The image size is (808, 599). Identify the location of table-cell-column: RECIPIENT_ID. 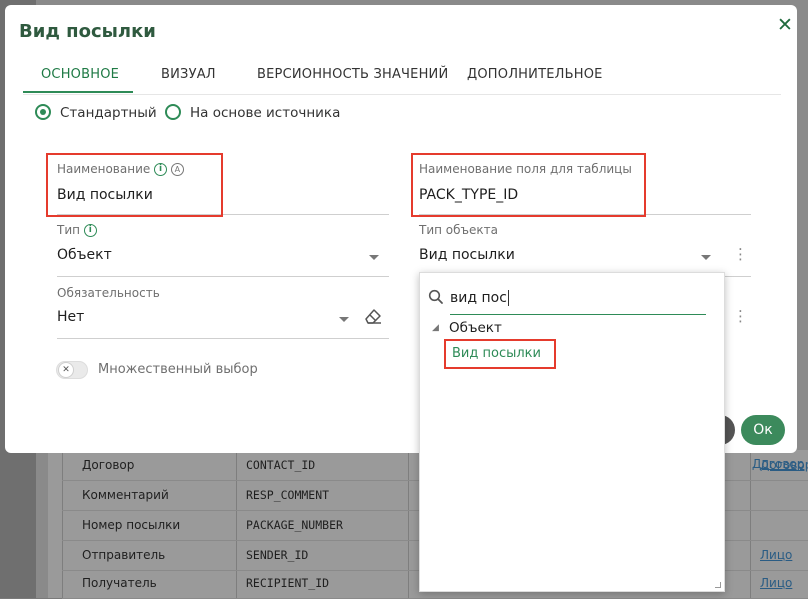
(288, 583).